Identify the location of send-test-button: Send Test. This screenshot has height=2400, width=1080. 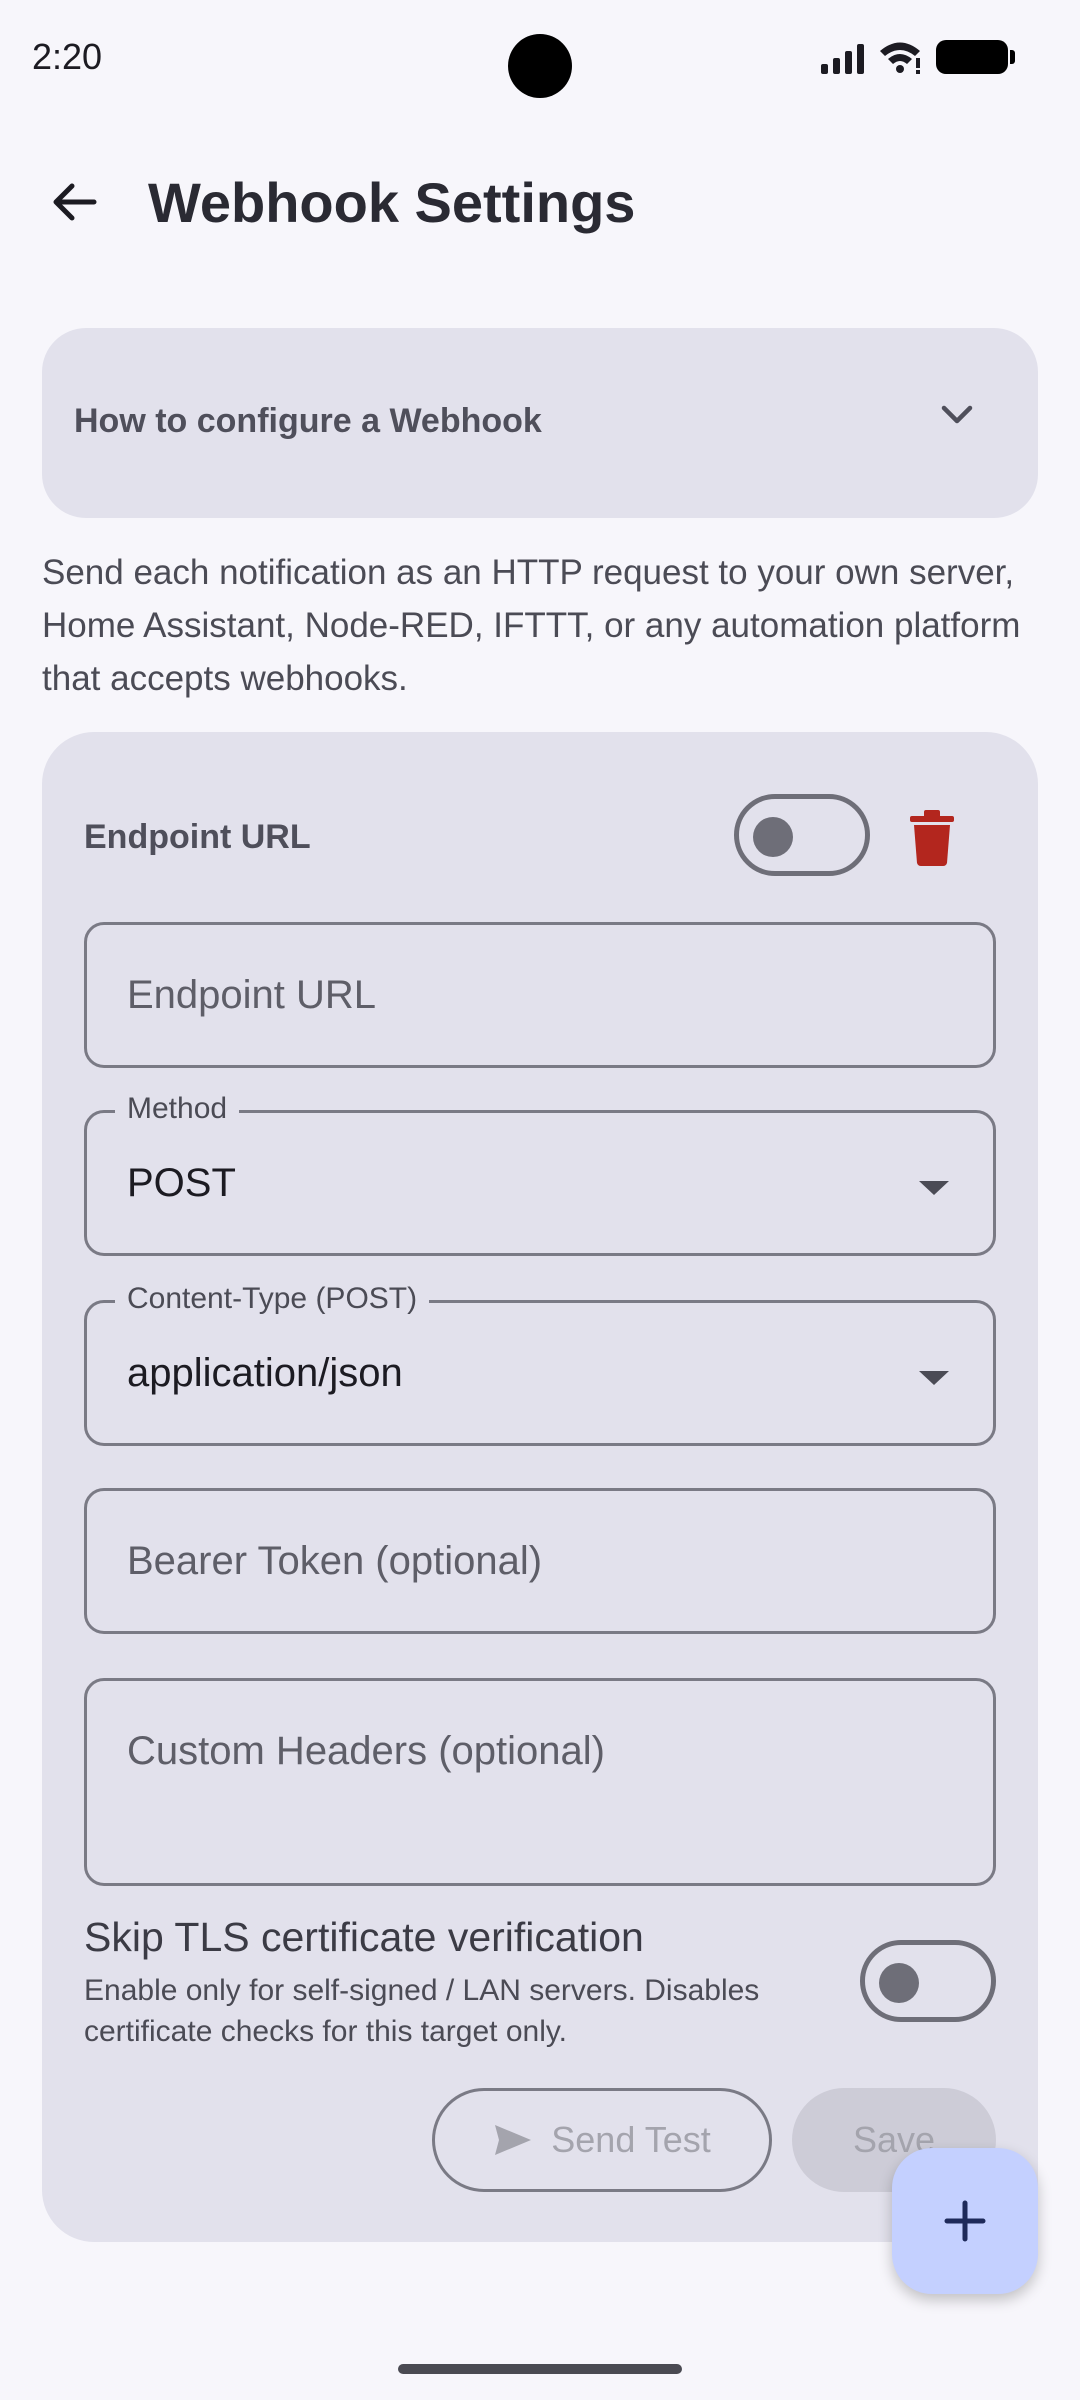
(602, 2140).